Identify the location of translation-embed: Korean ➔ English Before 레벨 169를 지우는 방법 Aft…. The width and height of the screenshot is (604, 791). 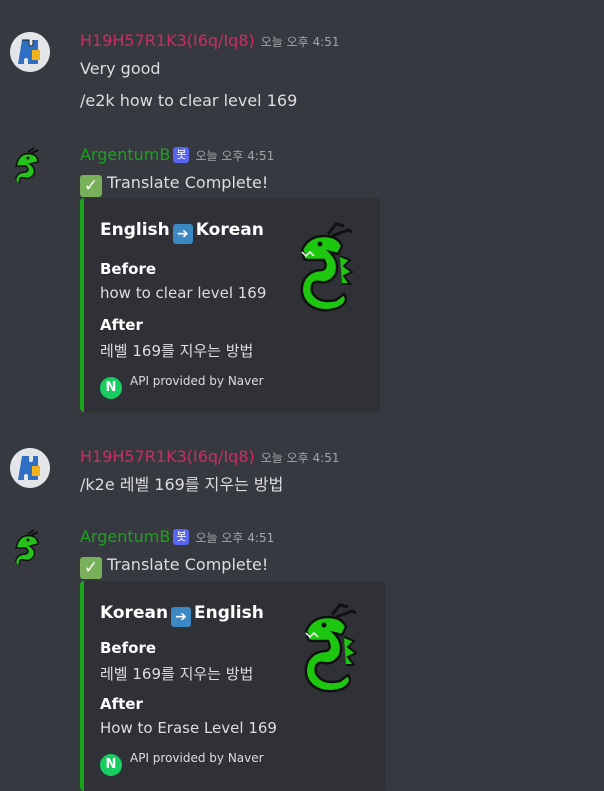
(233, 686).